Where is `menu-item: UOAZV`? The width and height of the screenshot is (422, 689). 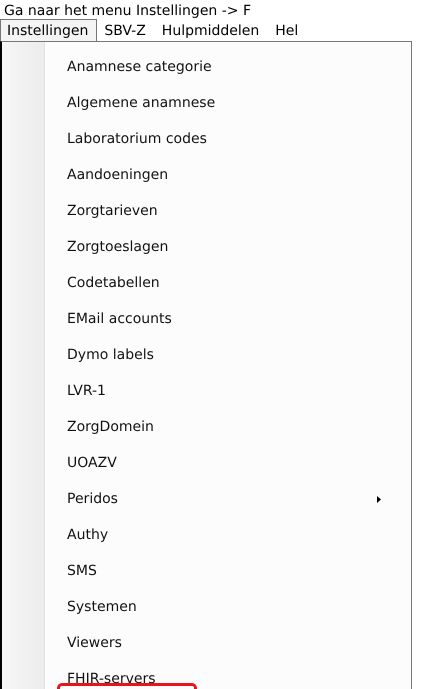
menu-item: UOAZV is located at coordinates (228, 463).